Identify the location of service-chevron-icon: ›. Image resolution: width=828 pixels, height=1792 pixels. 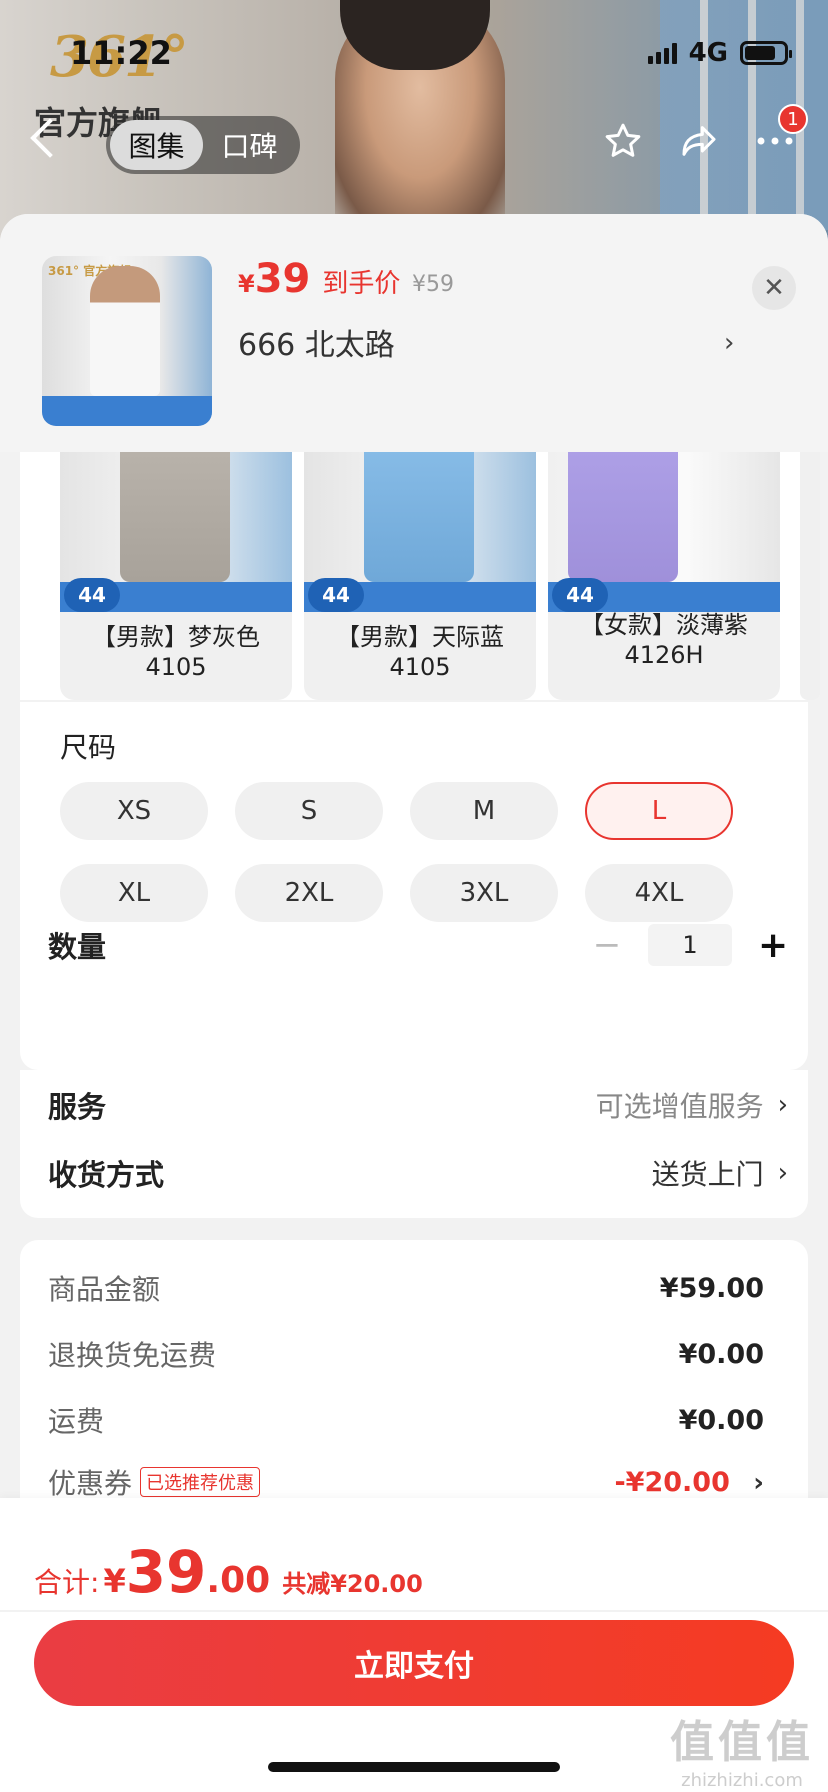
(782, 1105).